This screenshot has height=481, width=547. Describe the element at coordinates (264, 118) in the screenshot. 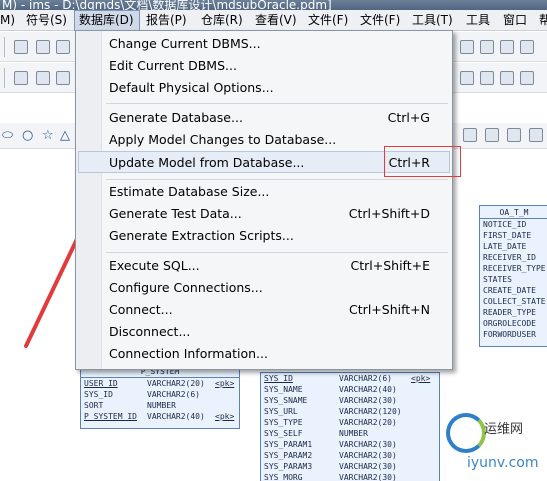

I see `menu-item-generate-database: Generate Database... Ctrl+G` at that location.